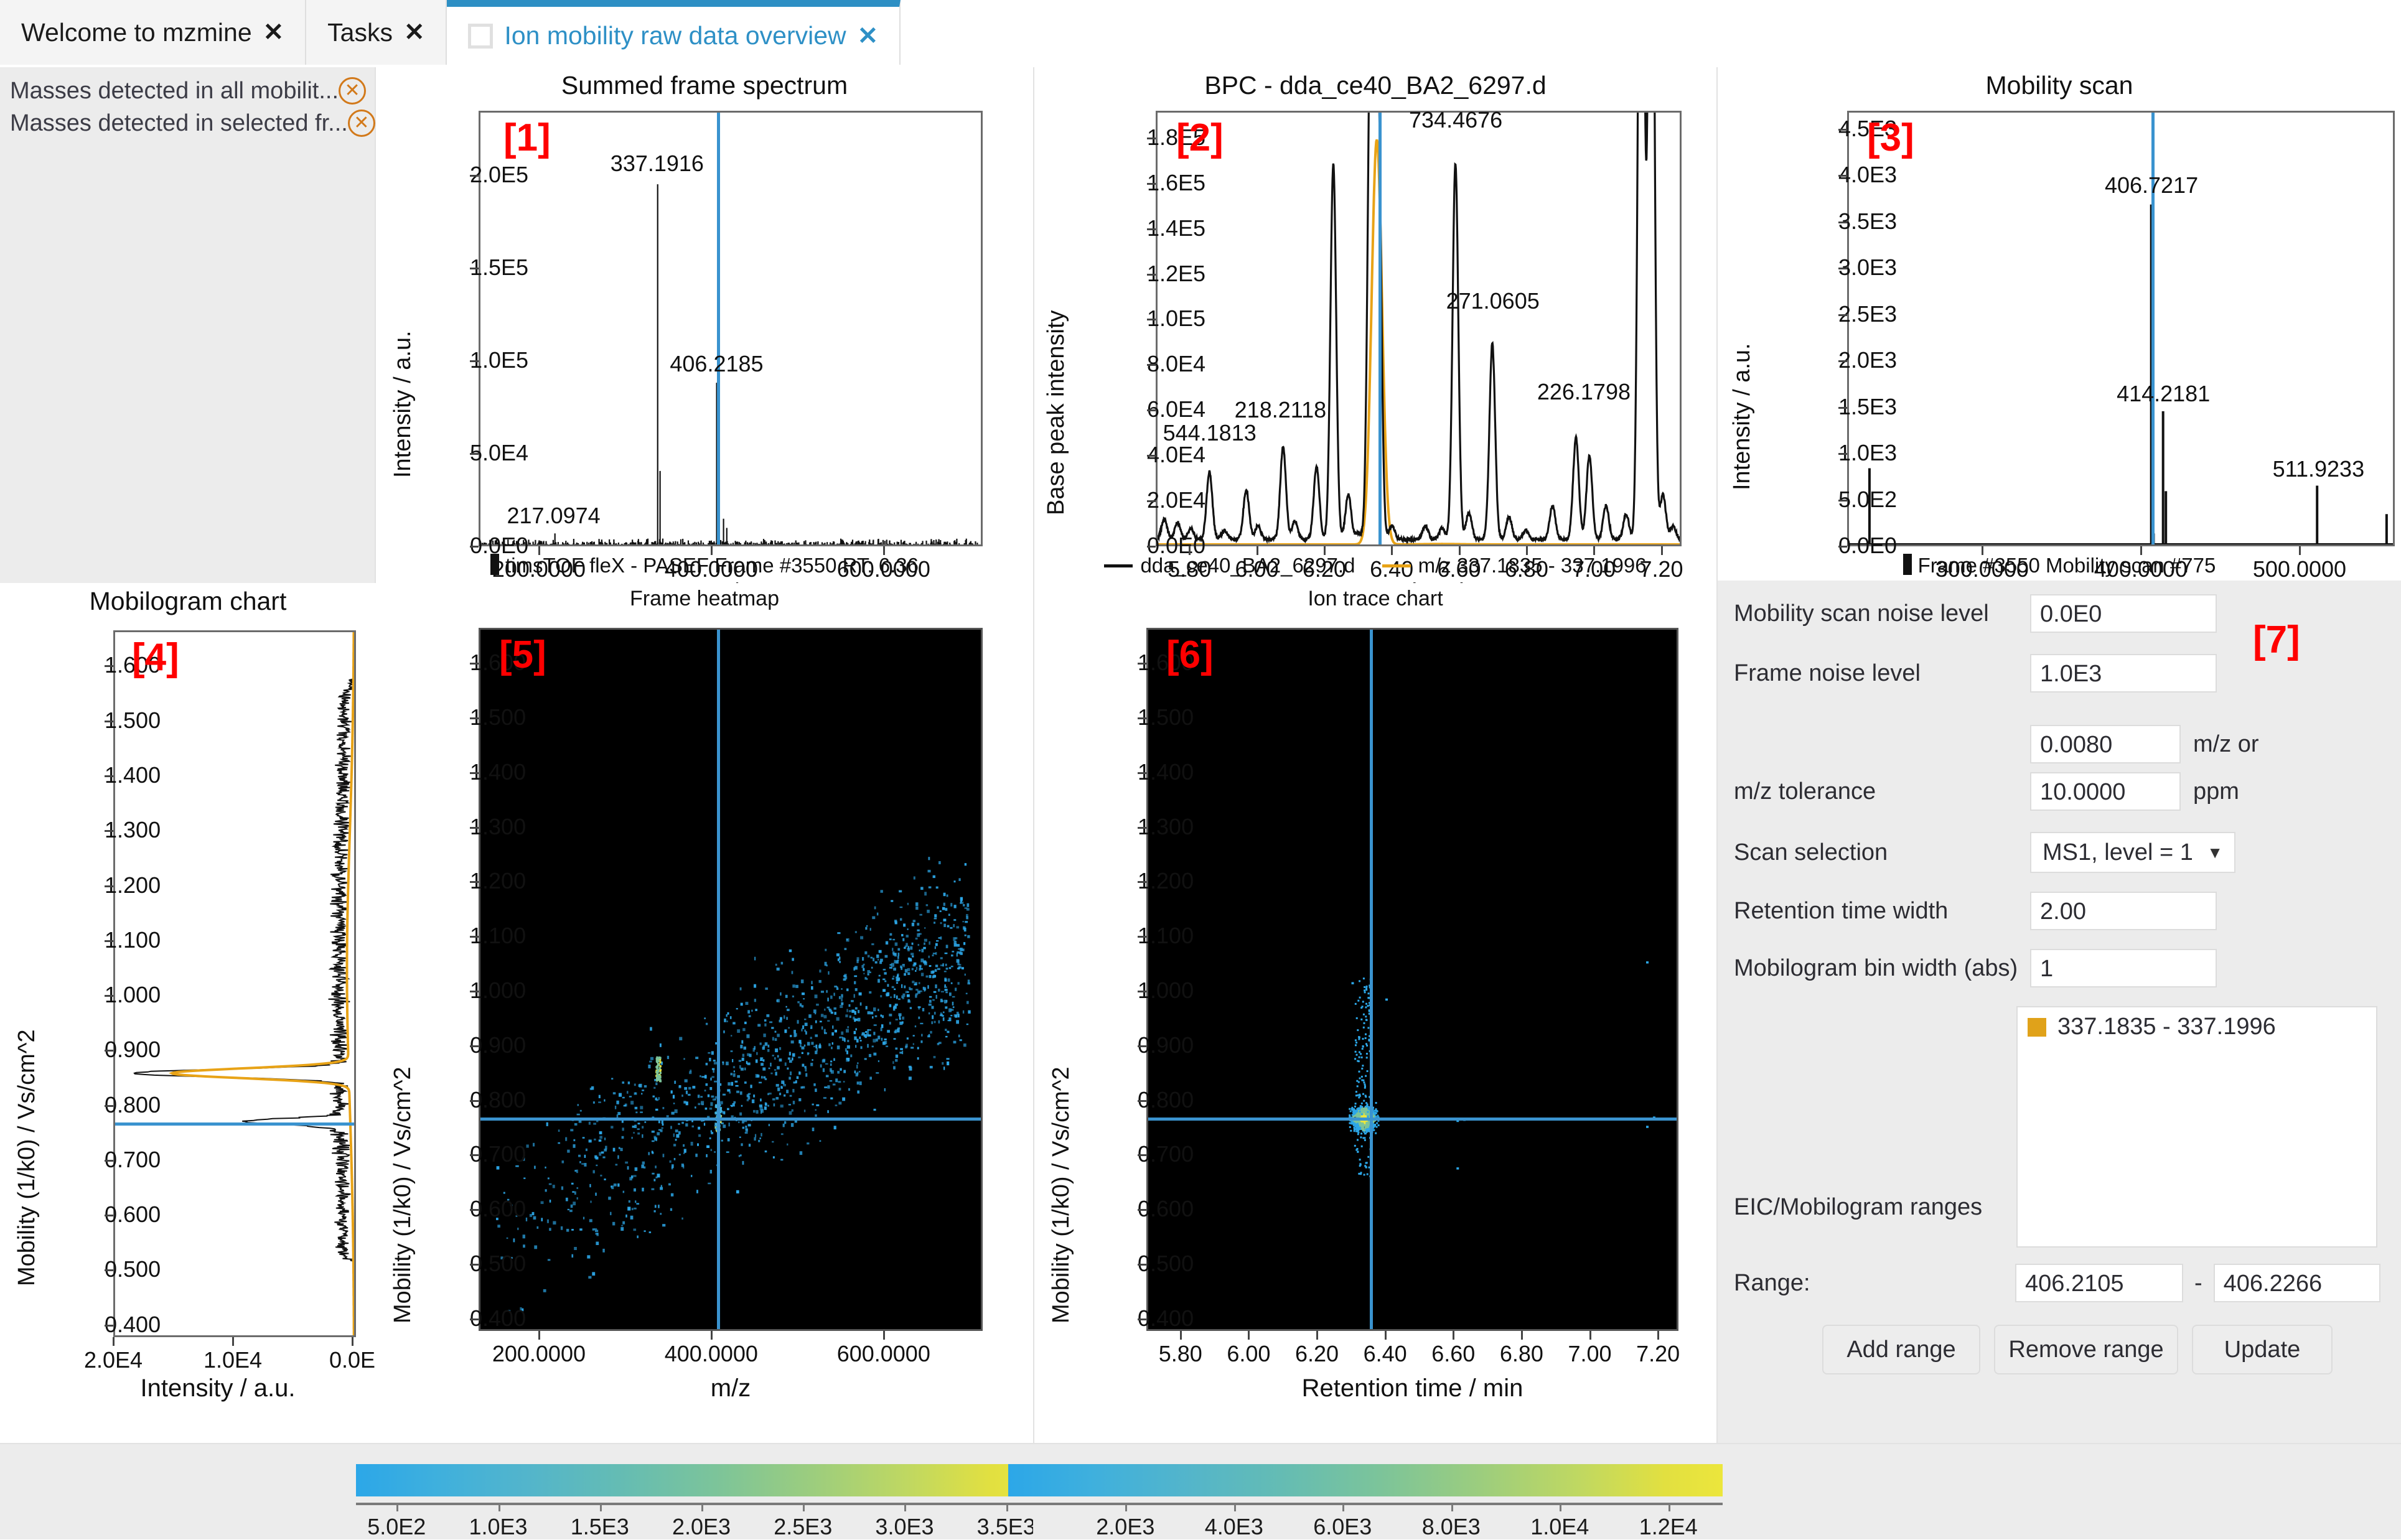 The width and height of the screenshot is (2401, 1540). Describe the element at coordinates (1876, 968) in the screenshot. I see `mobilogram-bin-width-label: Mobilogram bin width (abs)` at that location.